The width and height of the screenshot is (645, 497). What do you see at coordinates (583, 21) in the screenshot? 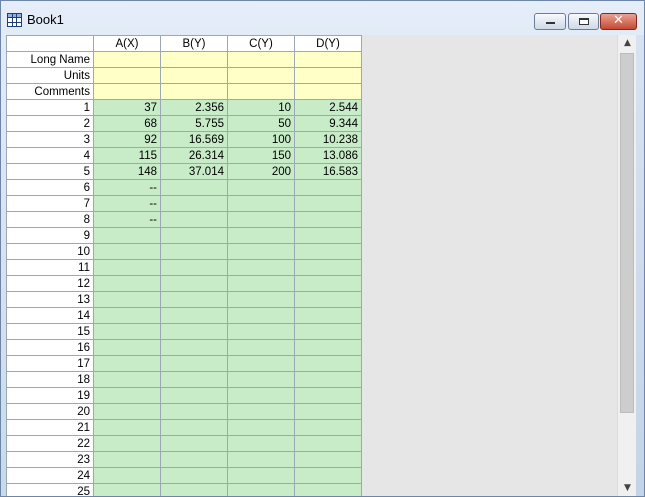
I see `restore-button` at bounding box center [583, 21].